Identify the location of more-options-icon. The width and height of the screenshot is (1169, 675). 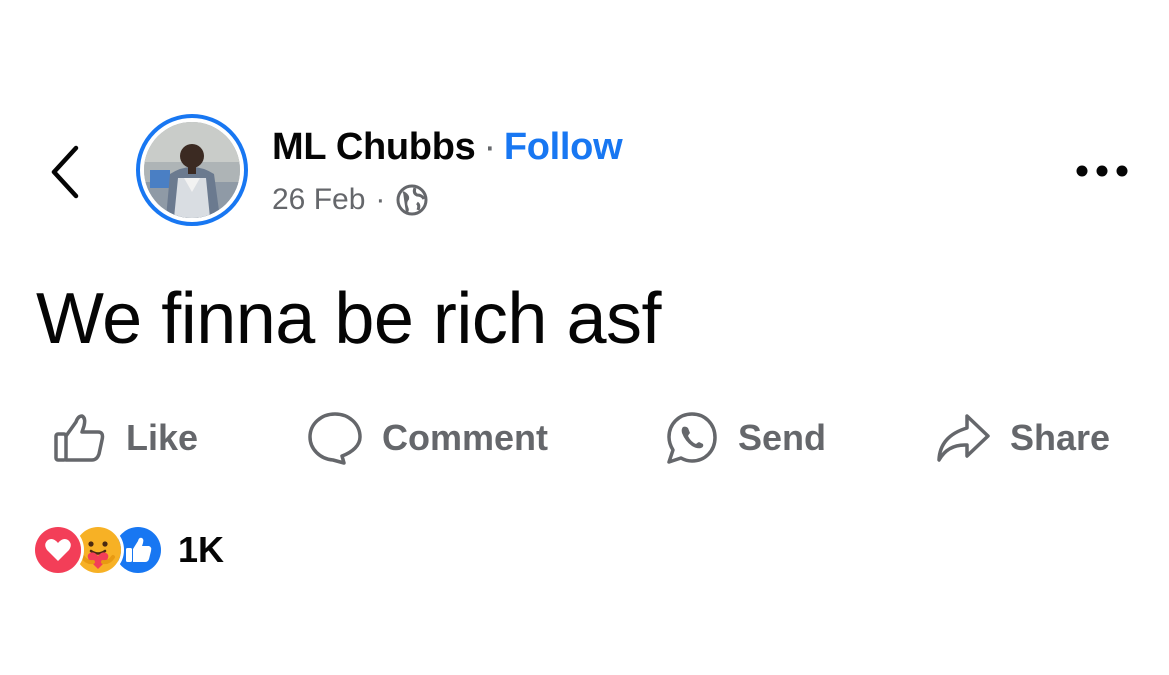
(1102, 171).